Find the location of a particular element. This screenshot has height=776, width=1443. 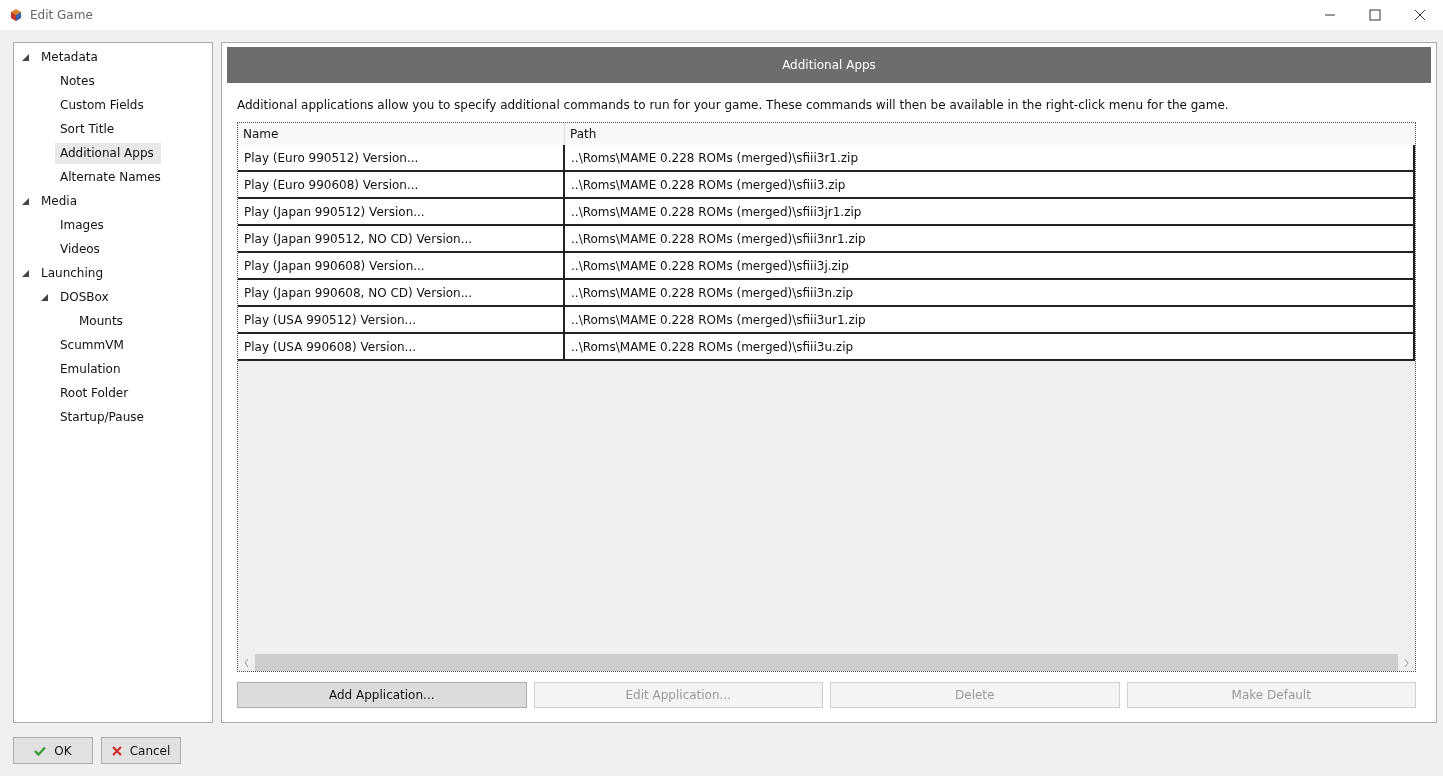

app-icon is located at coordinates (16, 15).